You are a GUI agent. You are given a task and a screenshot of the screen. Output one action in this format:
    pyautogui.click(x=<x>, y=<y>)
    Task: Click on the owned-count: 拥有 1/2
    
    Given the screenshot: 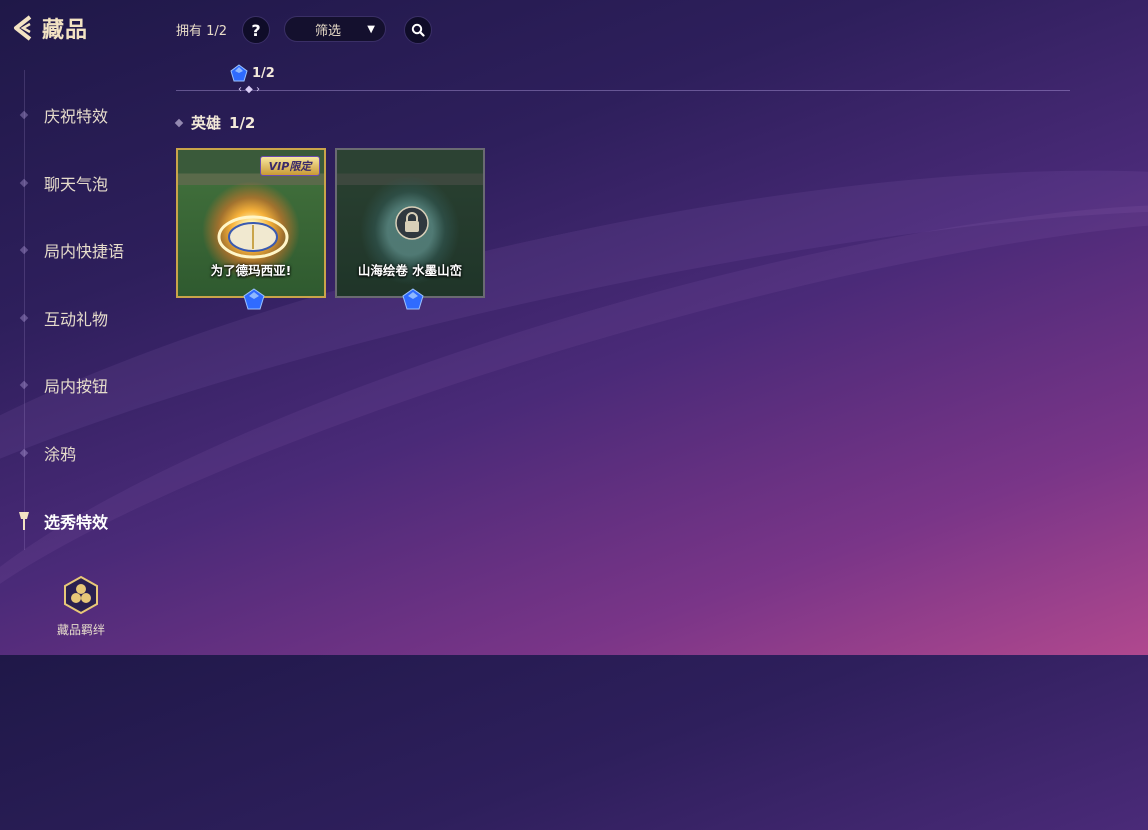 What is the action you would take?
    pyautogui.click(x=202, y=31)
    